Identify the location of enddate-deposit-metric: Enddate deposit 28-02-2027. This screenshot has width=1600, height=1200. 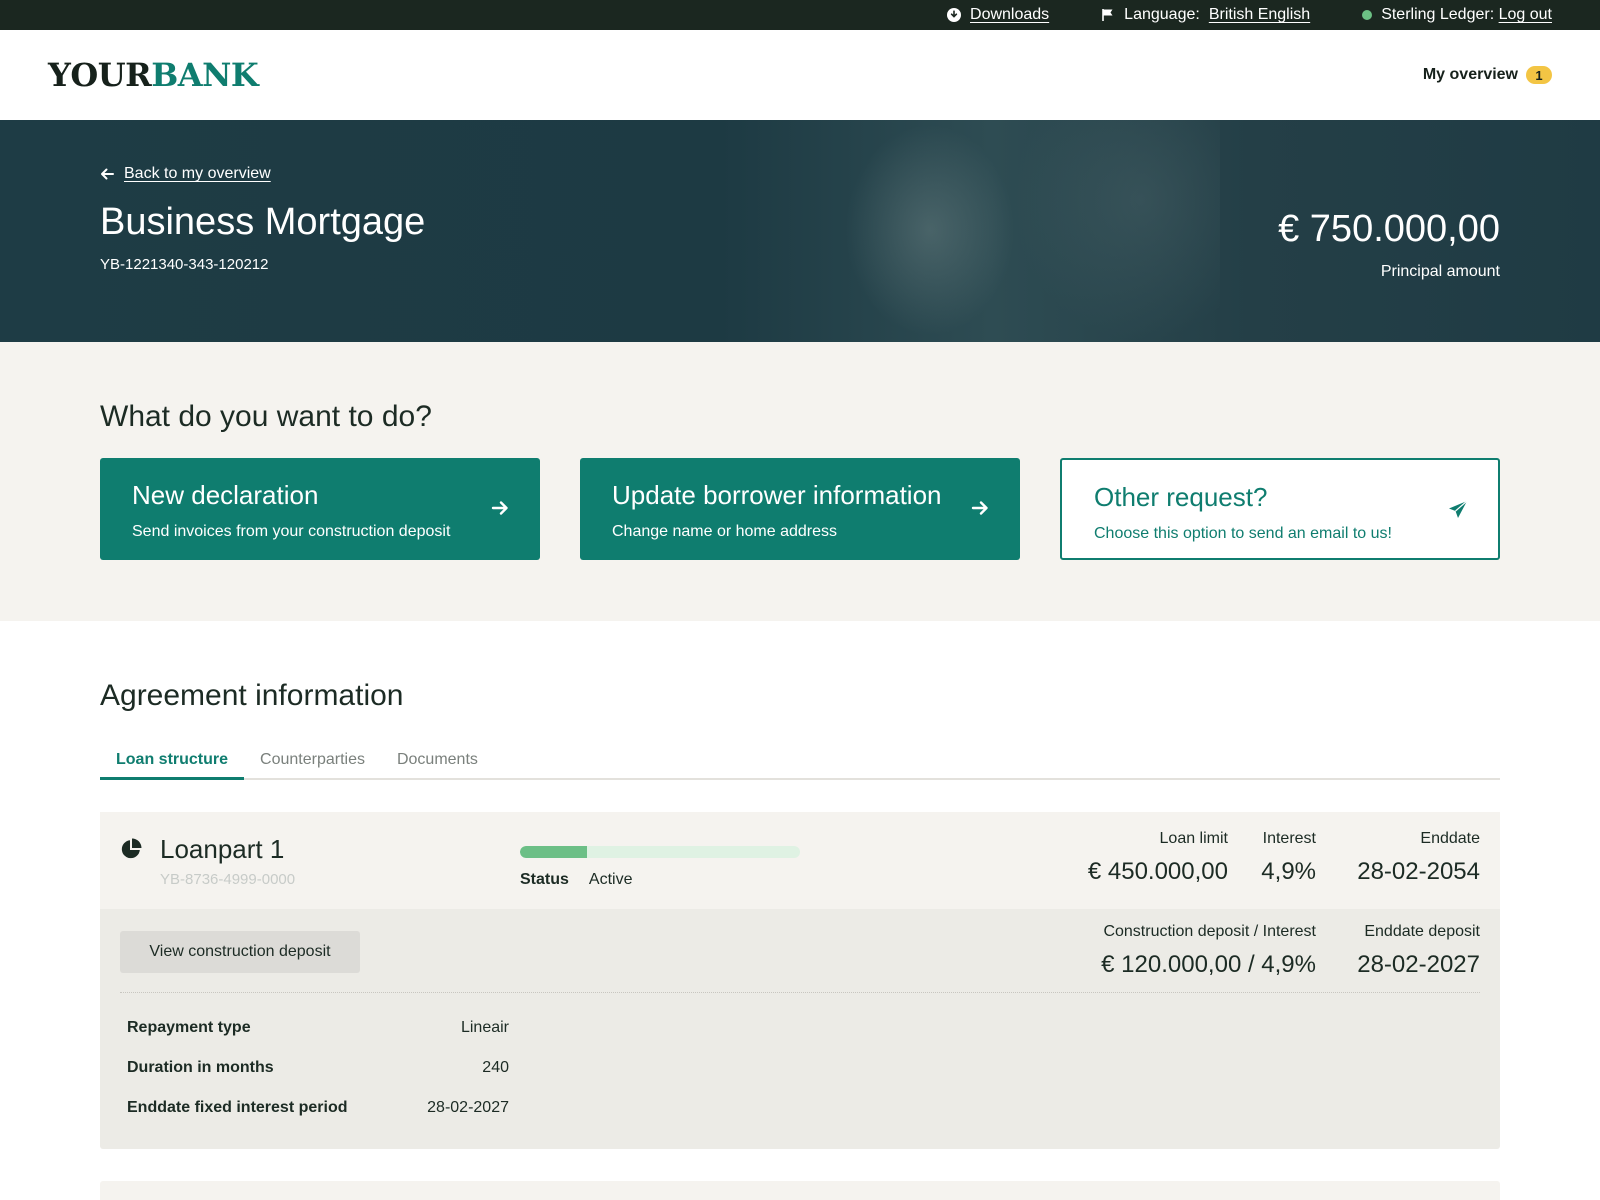
(1418, 951).